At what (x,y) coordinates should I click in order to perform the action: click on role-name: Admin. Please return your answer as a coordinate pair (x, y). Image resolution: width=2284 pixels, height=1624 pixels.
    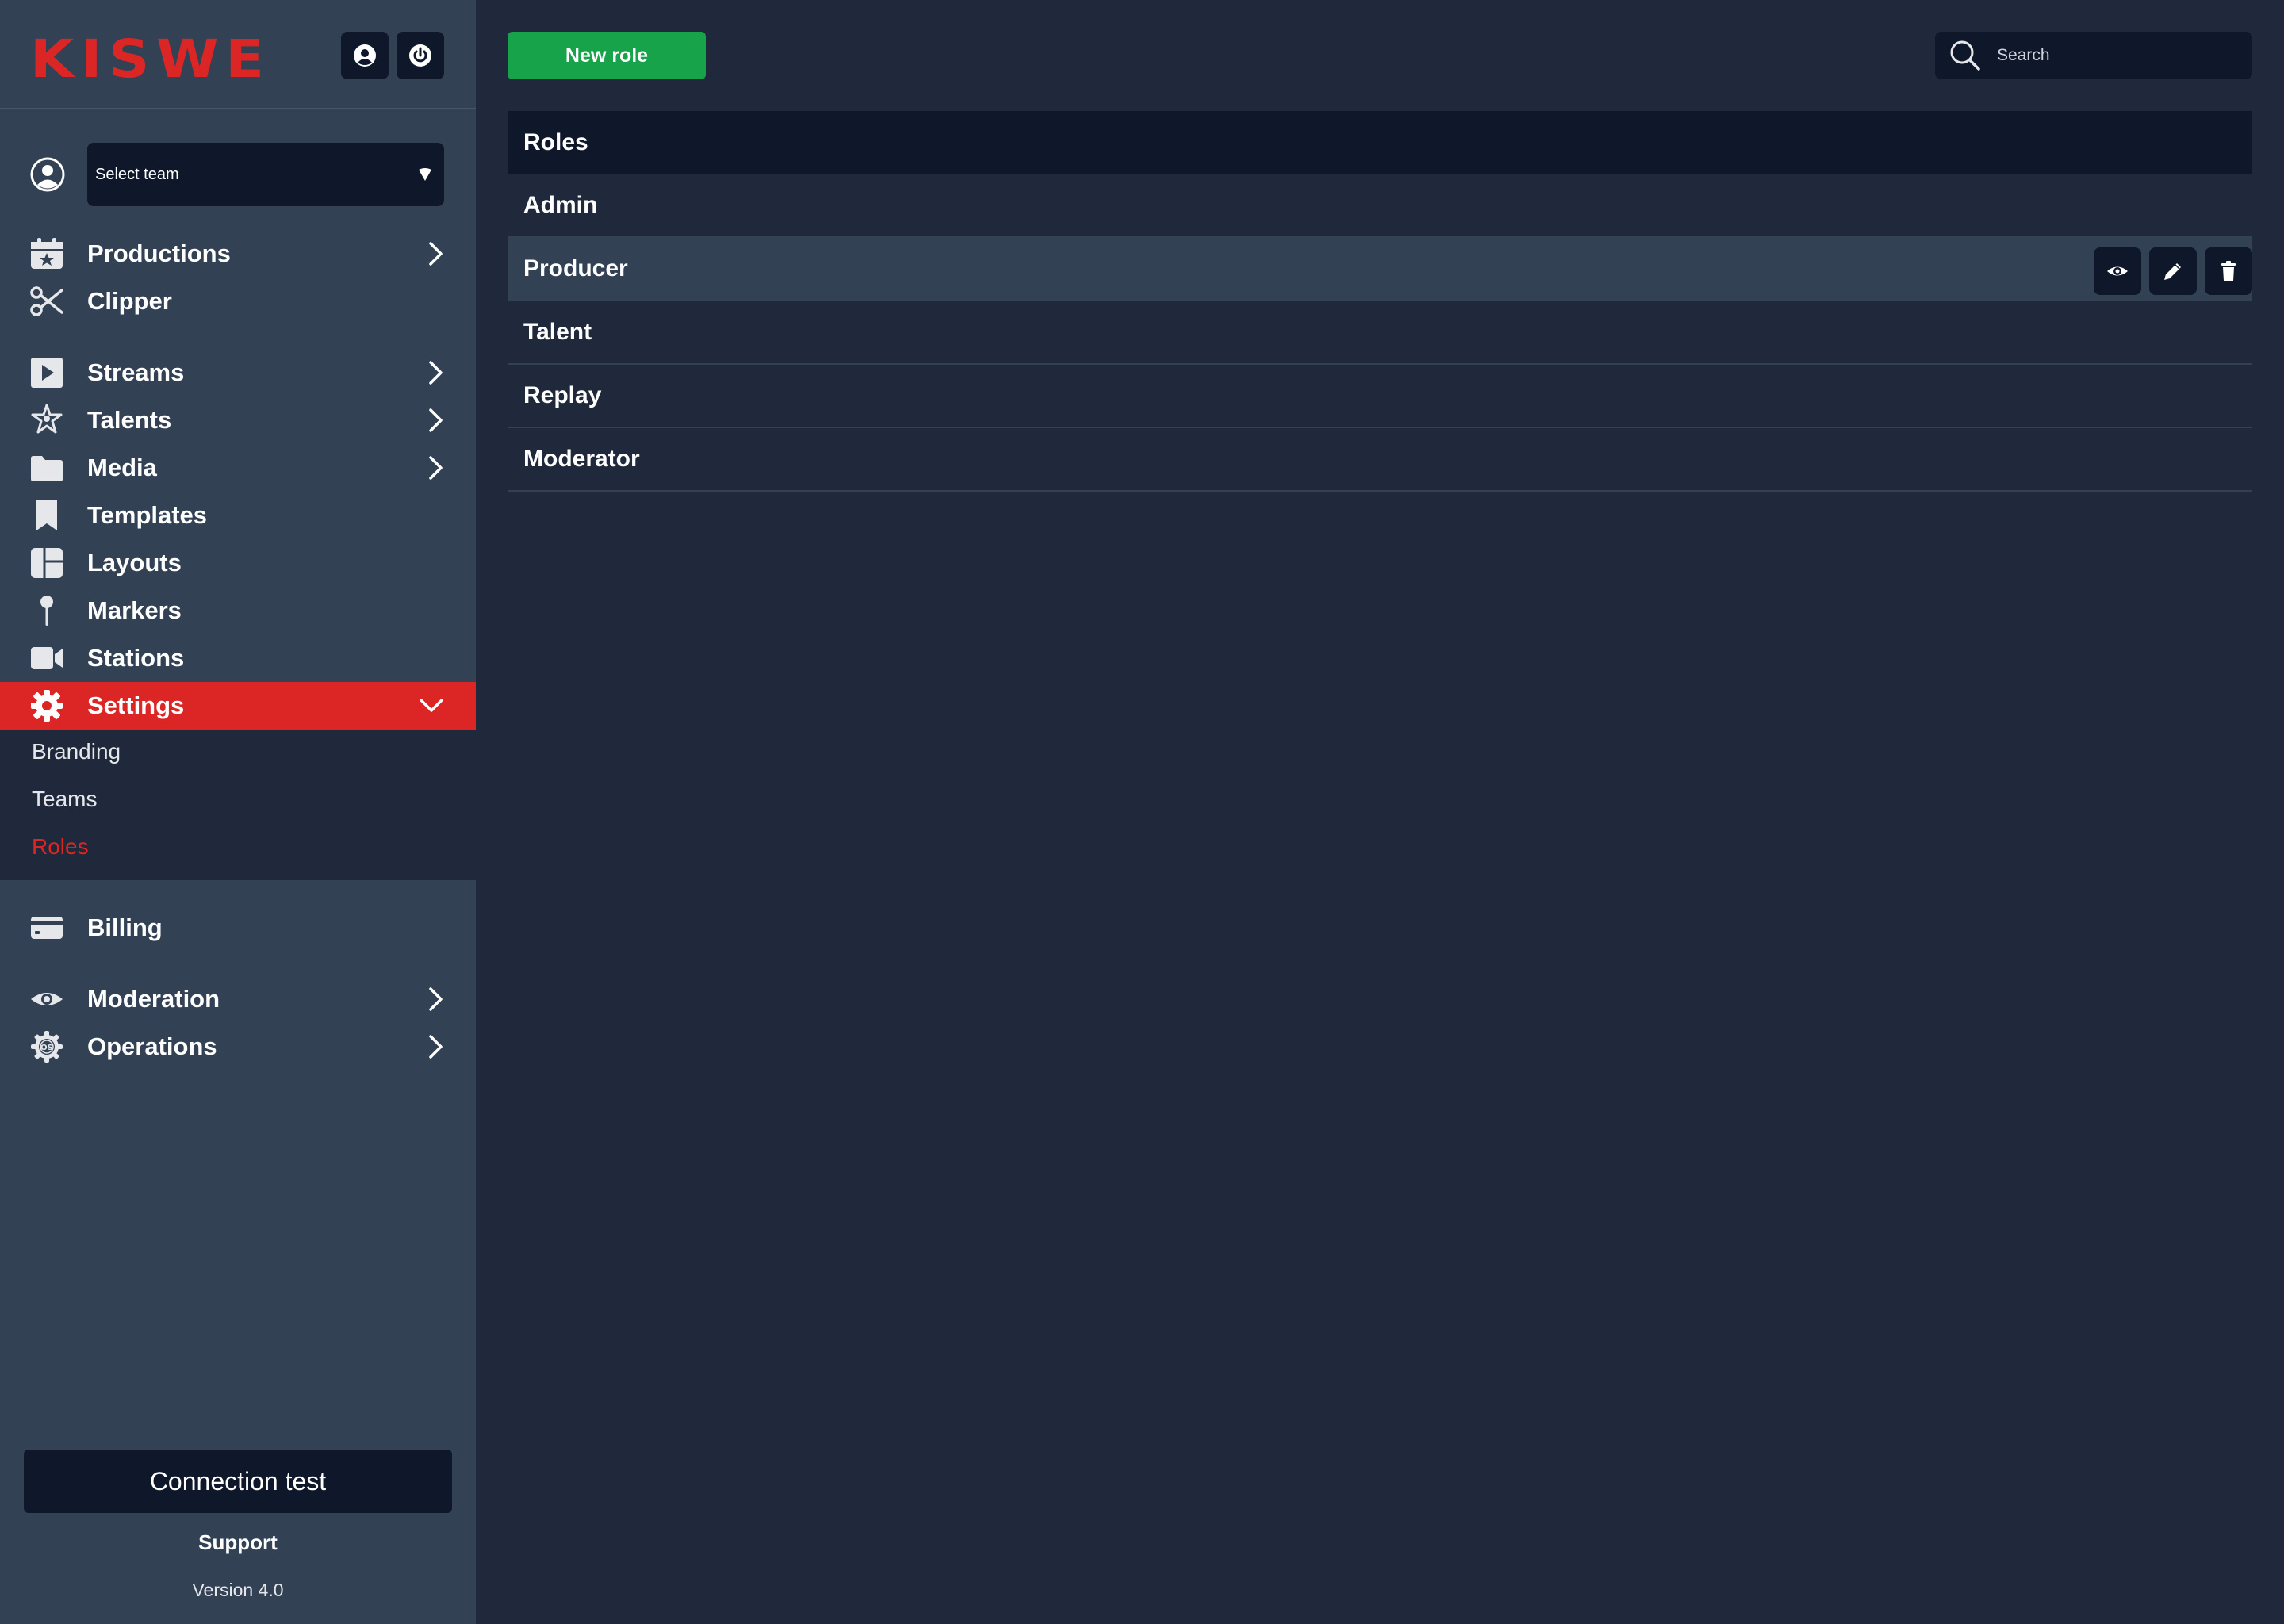
    Looking at the image, I should click on (560, 205).